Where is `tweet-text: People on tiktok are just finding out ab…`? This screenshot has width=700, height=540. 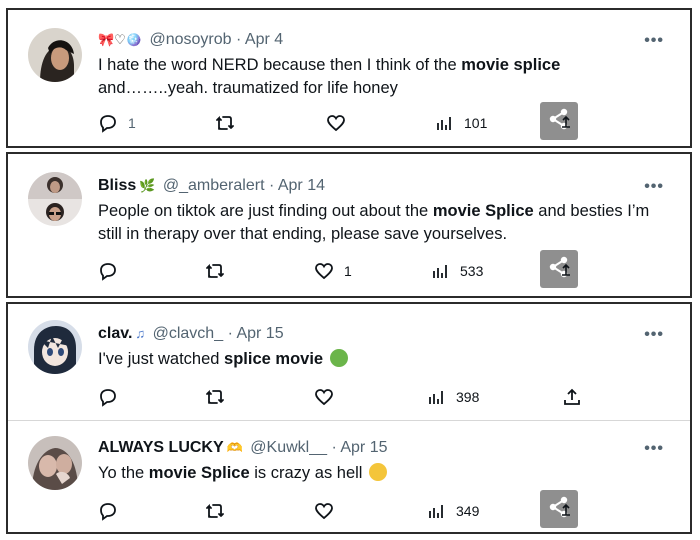
tweet-text: People on tiktok are just finding out ab… is located at coordinates (378, 223).